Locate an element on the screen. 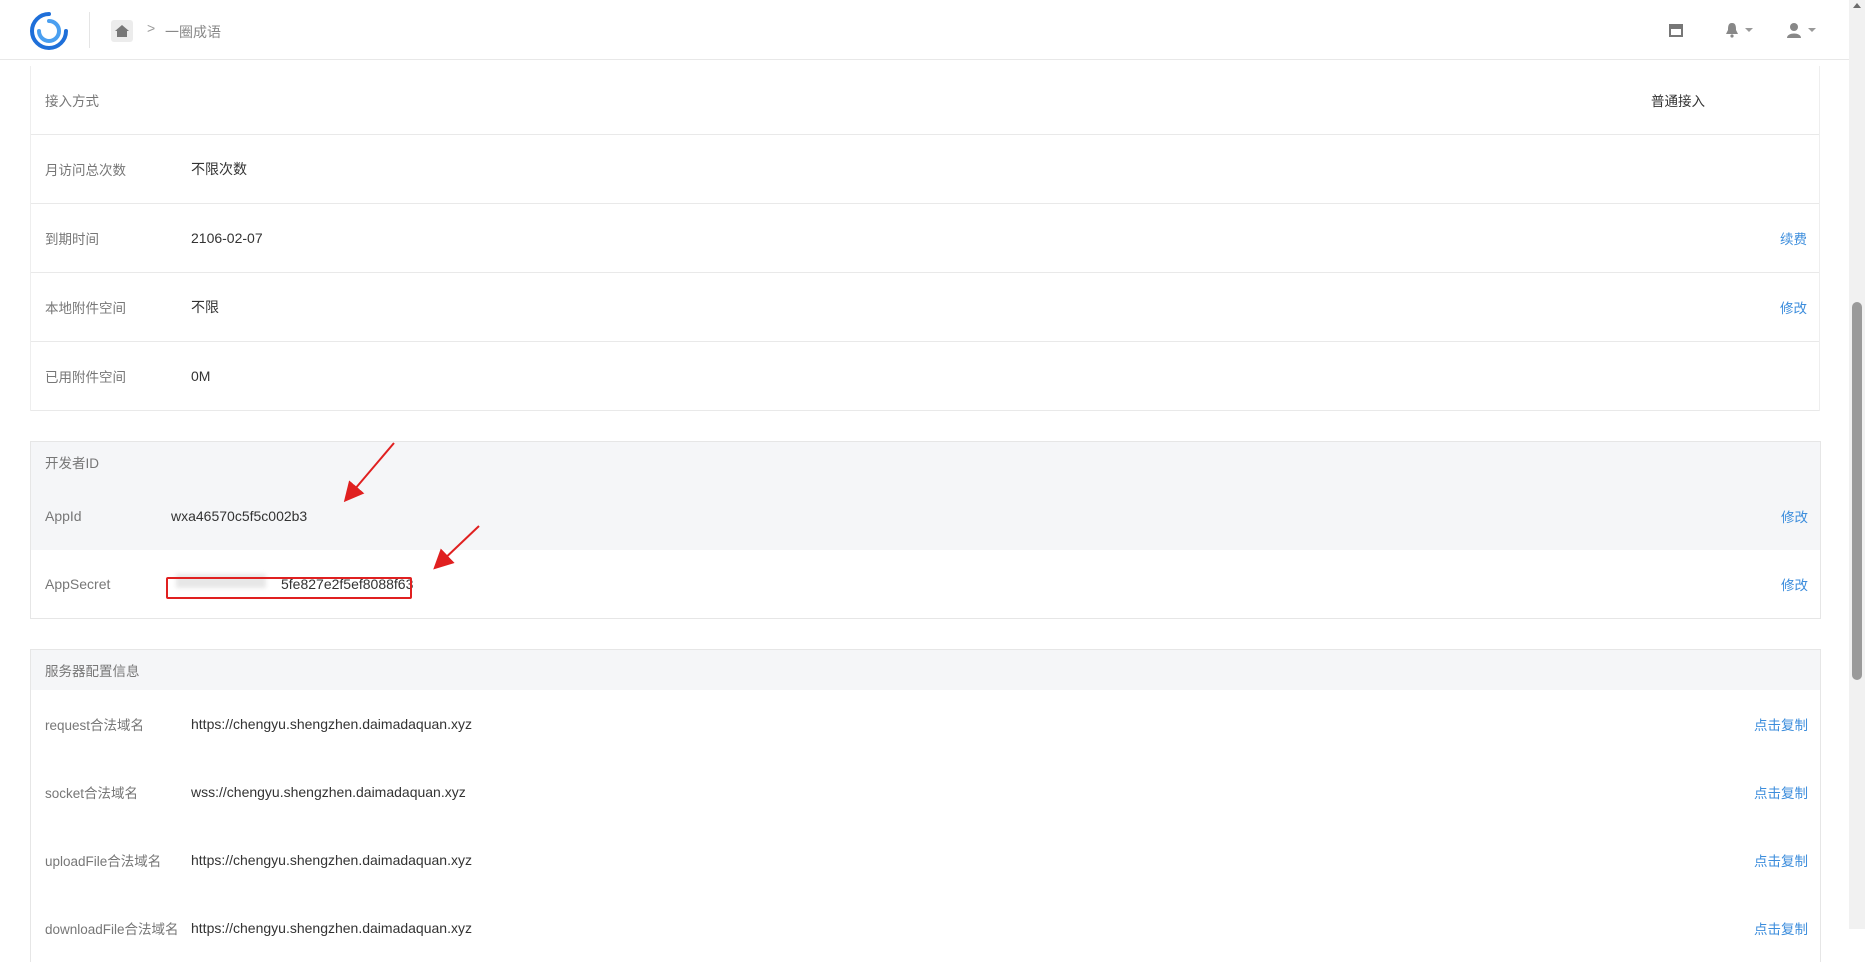  info-row: 月访问总次数 不限次数 is located at coordinates (925, 169).